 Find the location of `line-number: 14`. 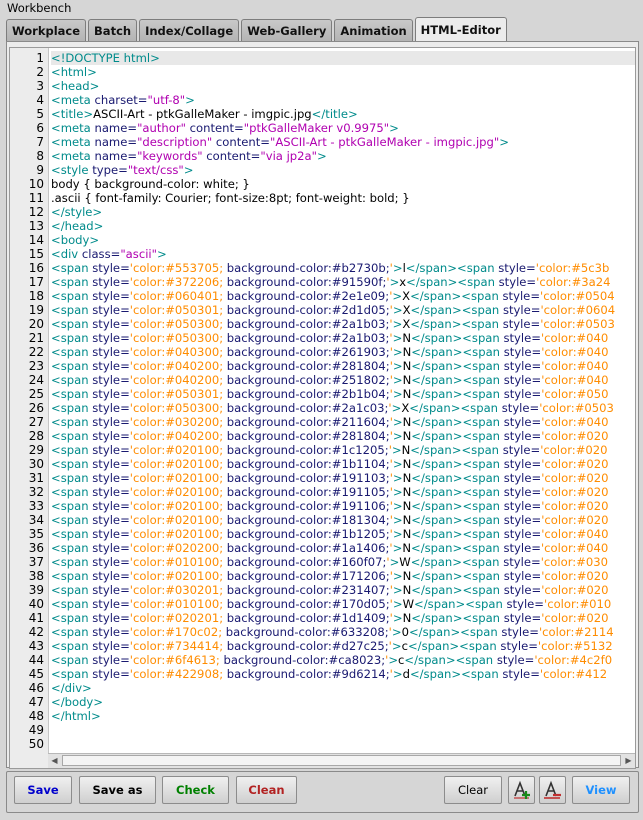

line-number: 14 is located at coordinates (36, 240).